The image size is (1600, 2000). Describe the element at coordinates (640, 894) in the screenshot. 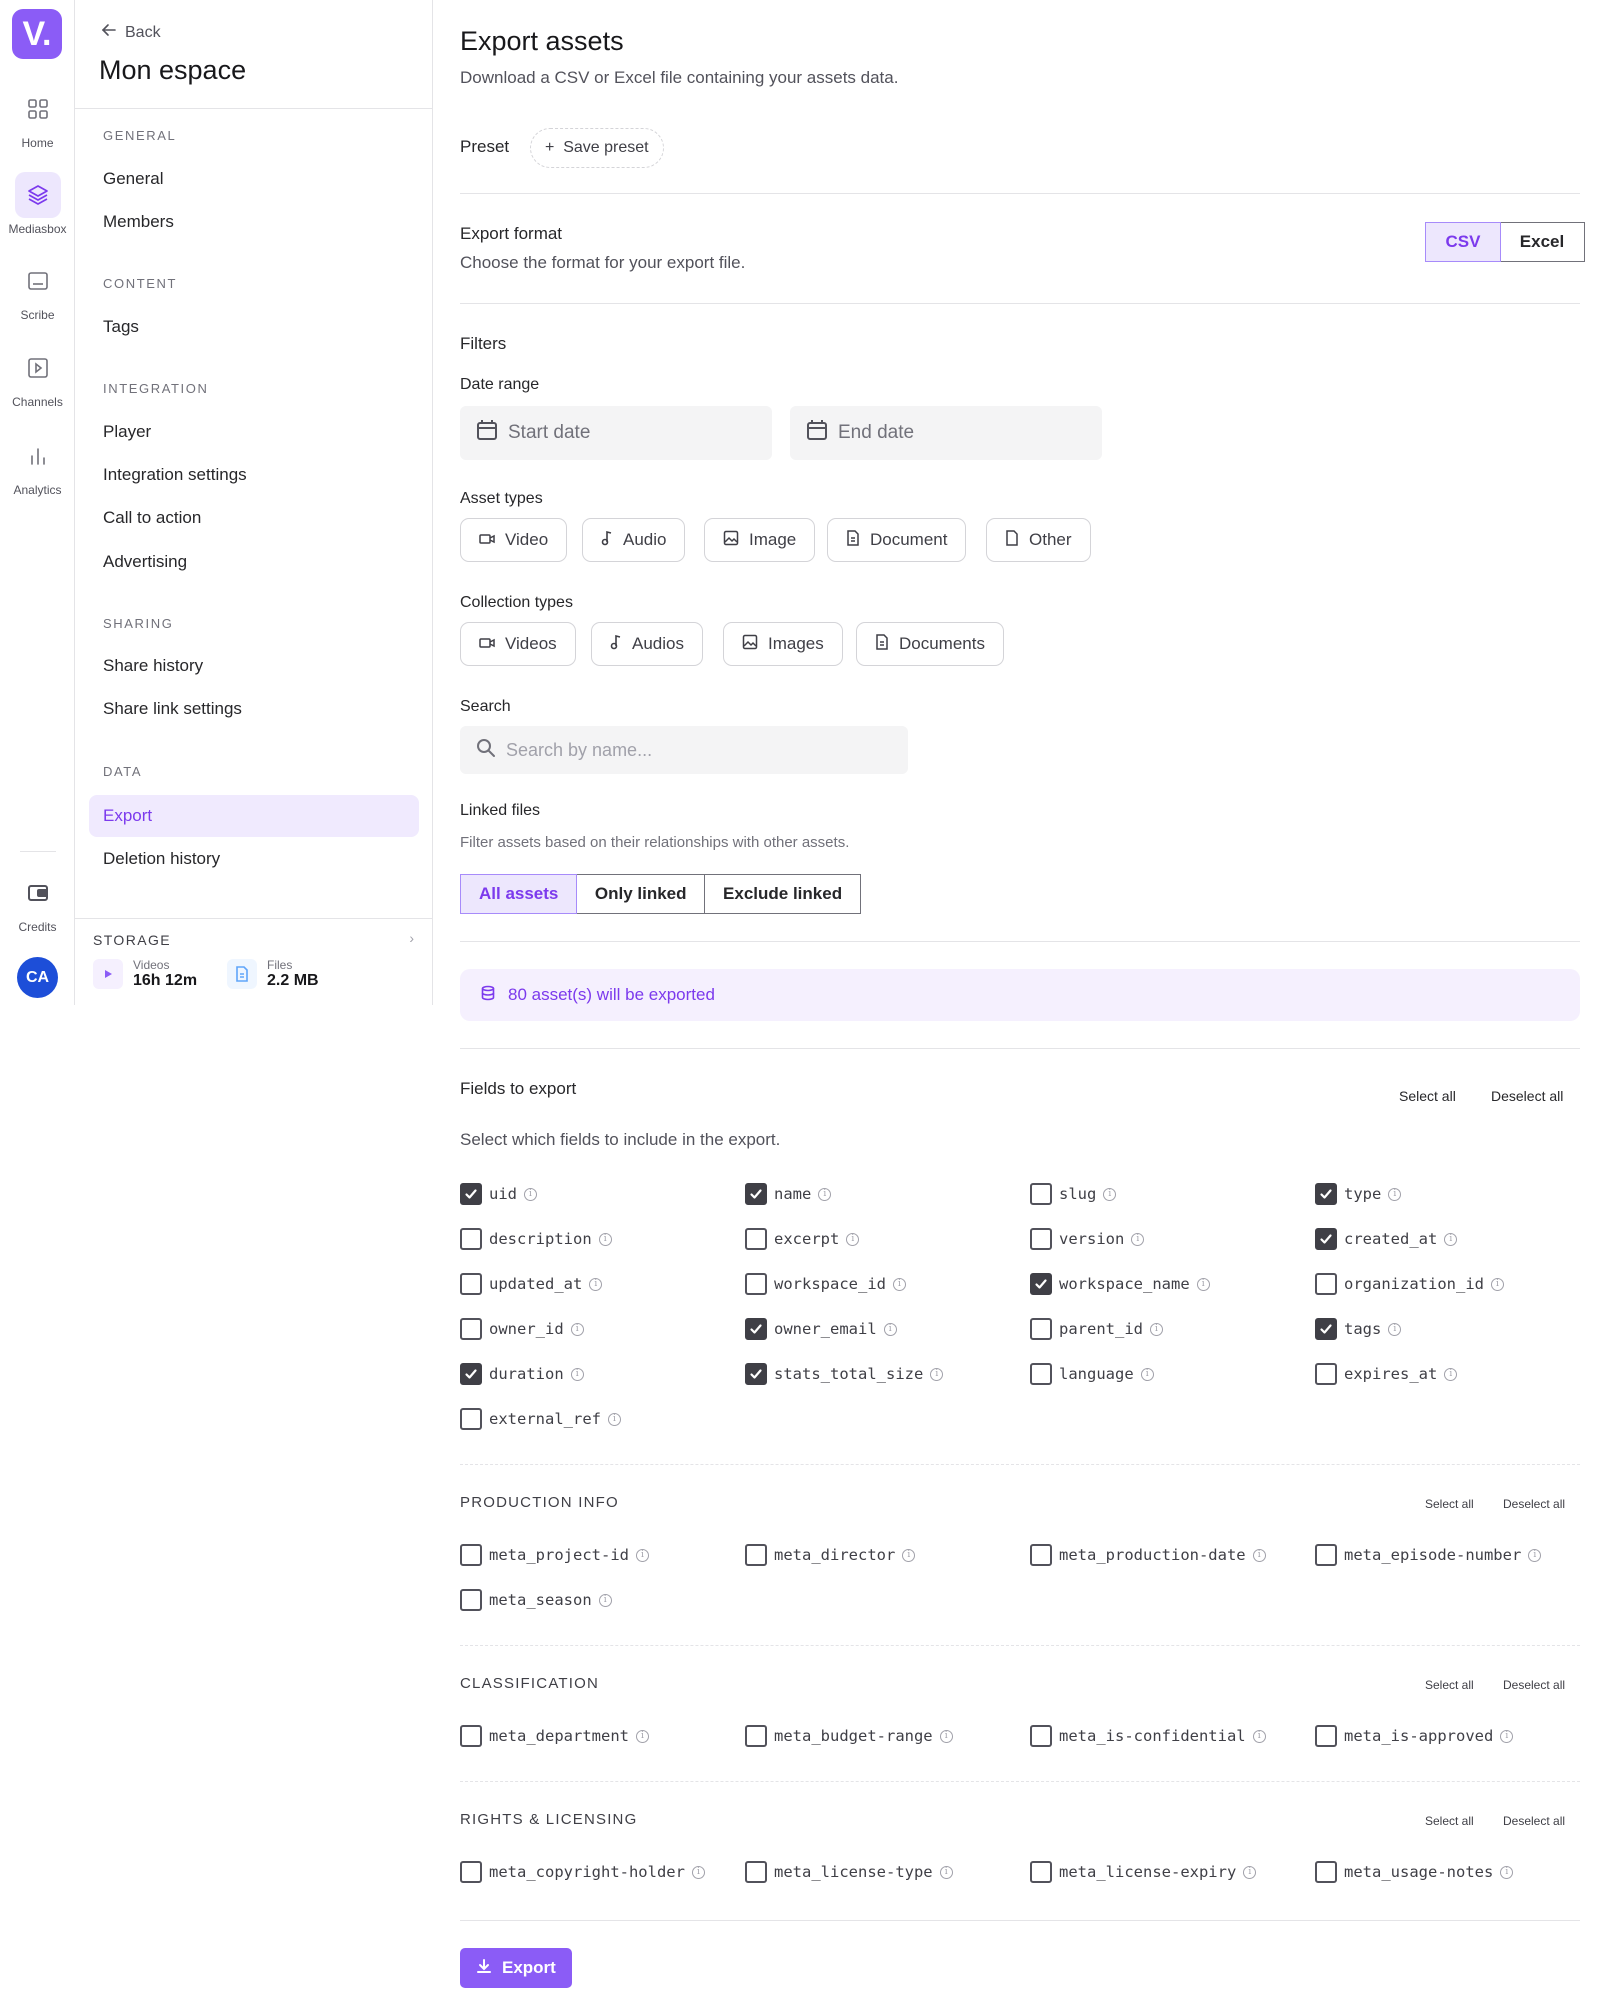

I see `linked-only-button: Only linked` at that location.